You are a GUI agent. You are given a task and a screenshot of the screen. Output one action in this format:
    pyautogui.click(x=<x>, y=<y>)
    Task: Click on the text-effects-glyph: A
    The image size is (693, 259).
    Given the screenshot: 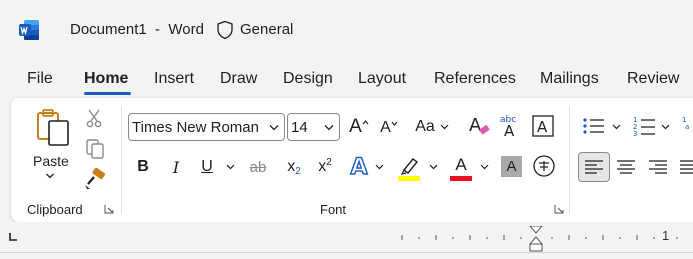 What is the action you would take?
    pyautogui.click(x=359, y=167)
    